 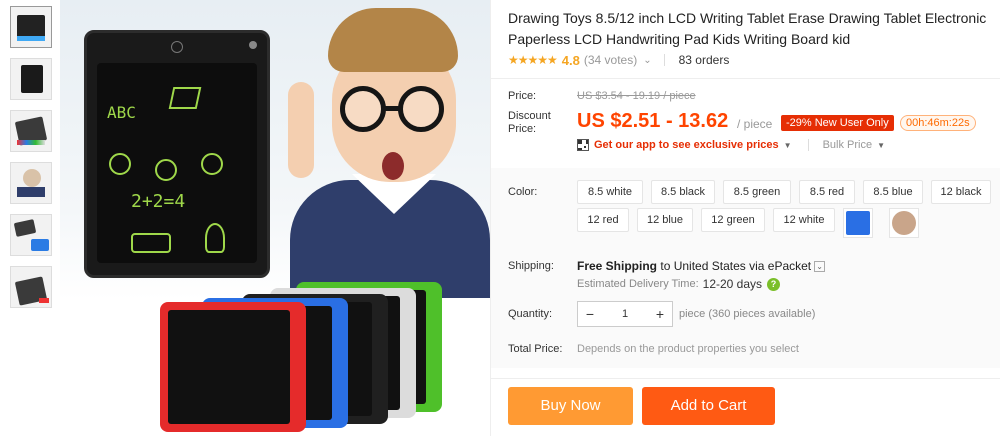 What do you see at coordinates (522, 96) in the screenshot?
I see `price-label: Price:` at bounding box center [522, 96].